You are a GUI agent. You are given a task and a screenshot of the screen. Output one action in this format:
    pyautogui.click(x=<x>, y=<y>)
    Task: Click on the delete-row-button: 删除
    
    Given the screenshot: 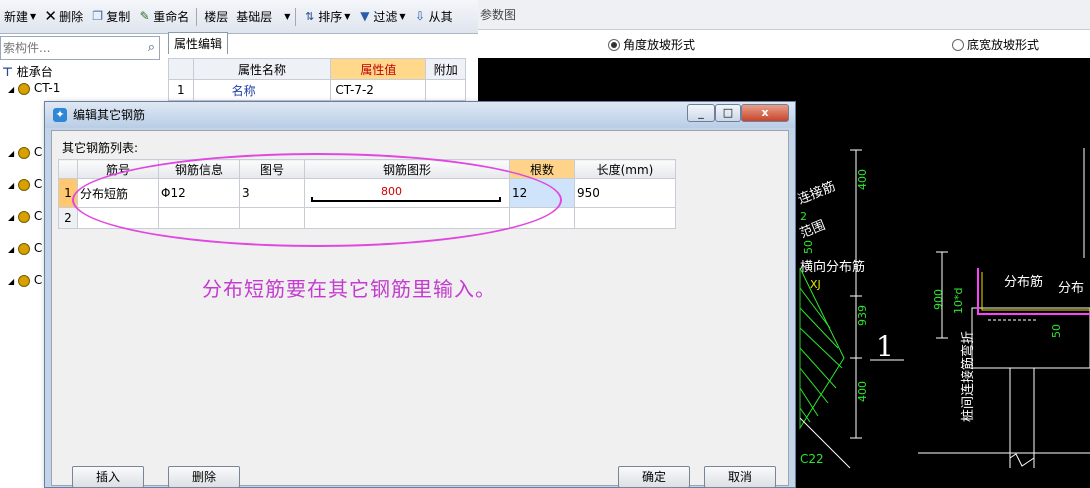 What is the action you would take?
    pyautogui.click(x=204, y=477)
    